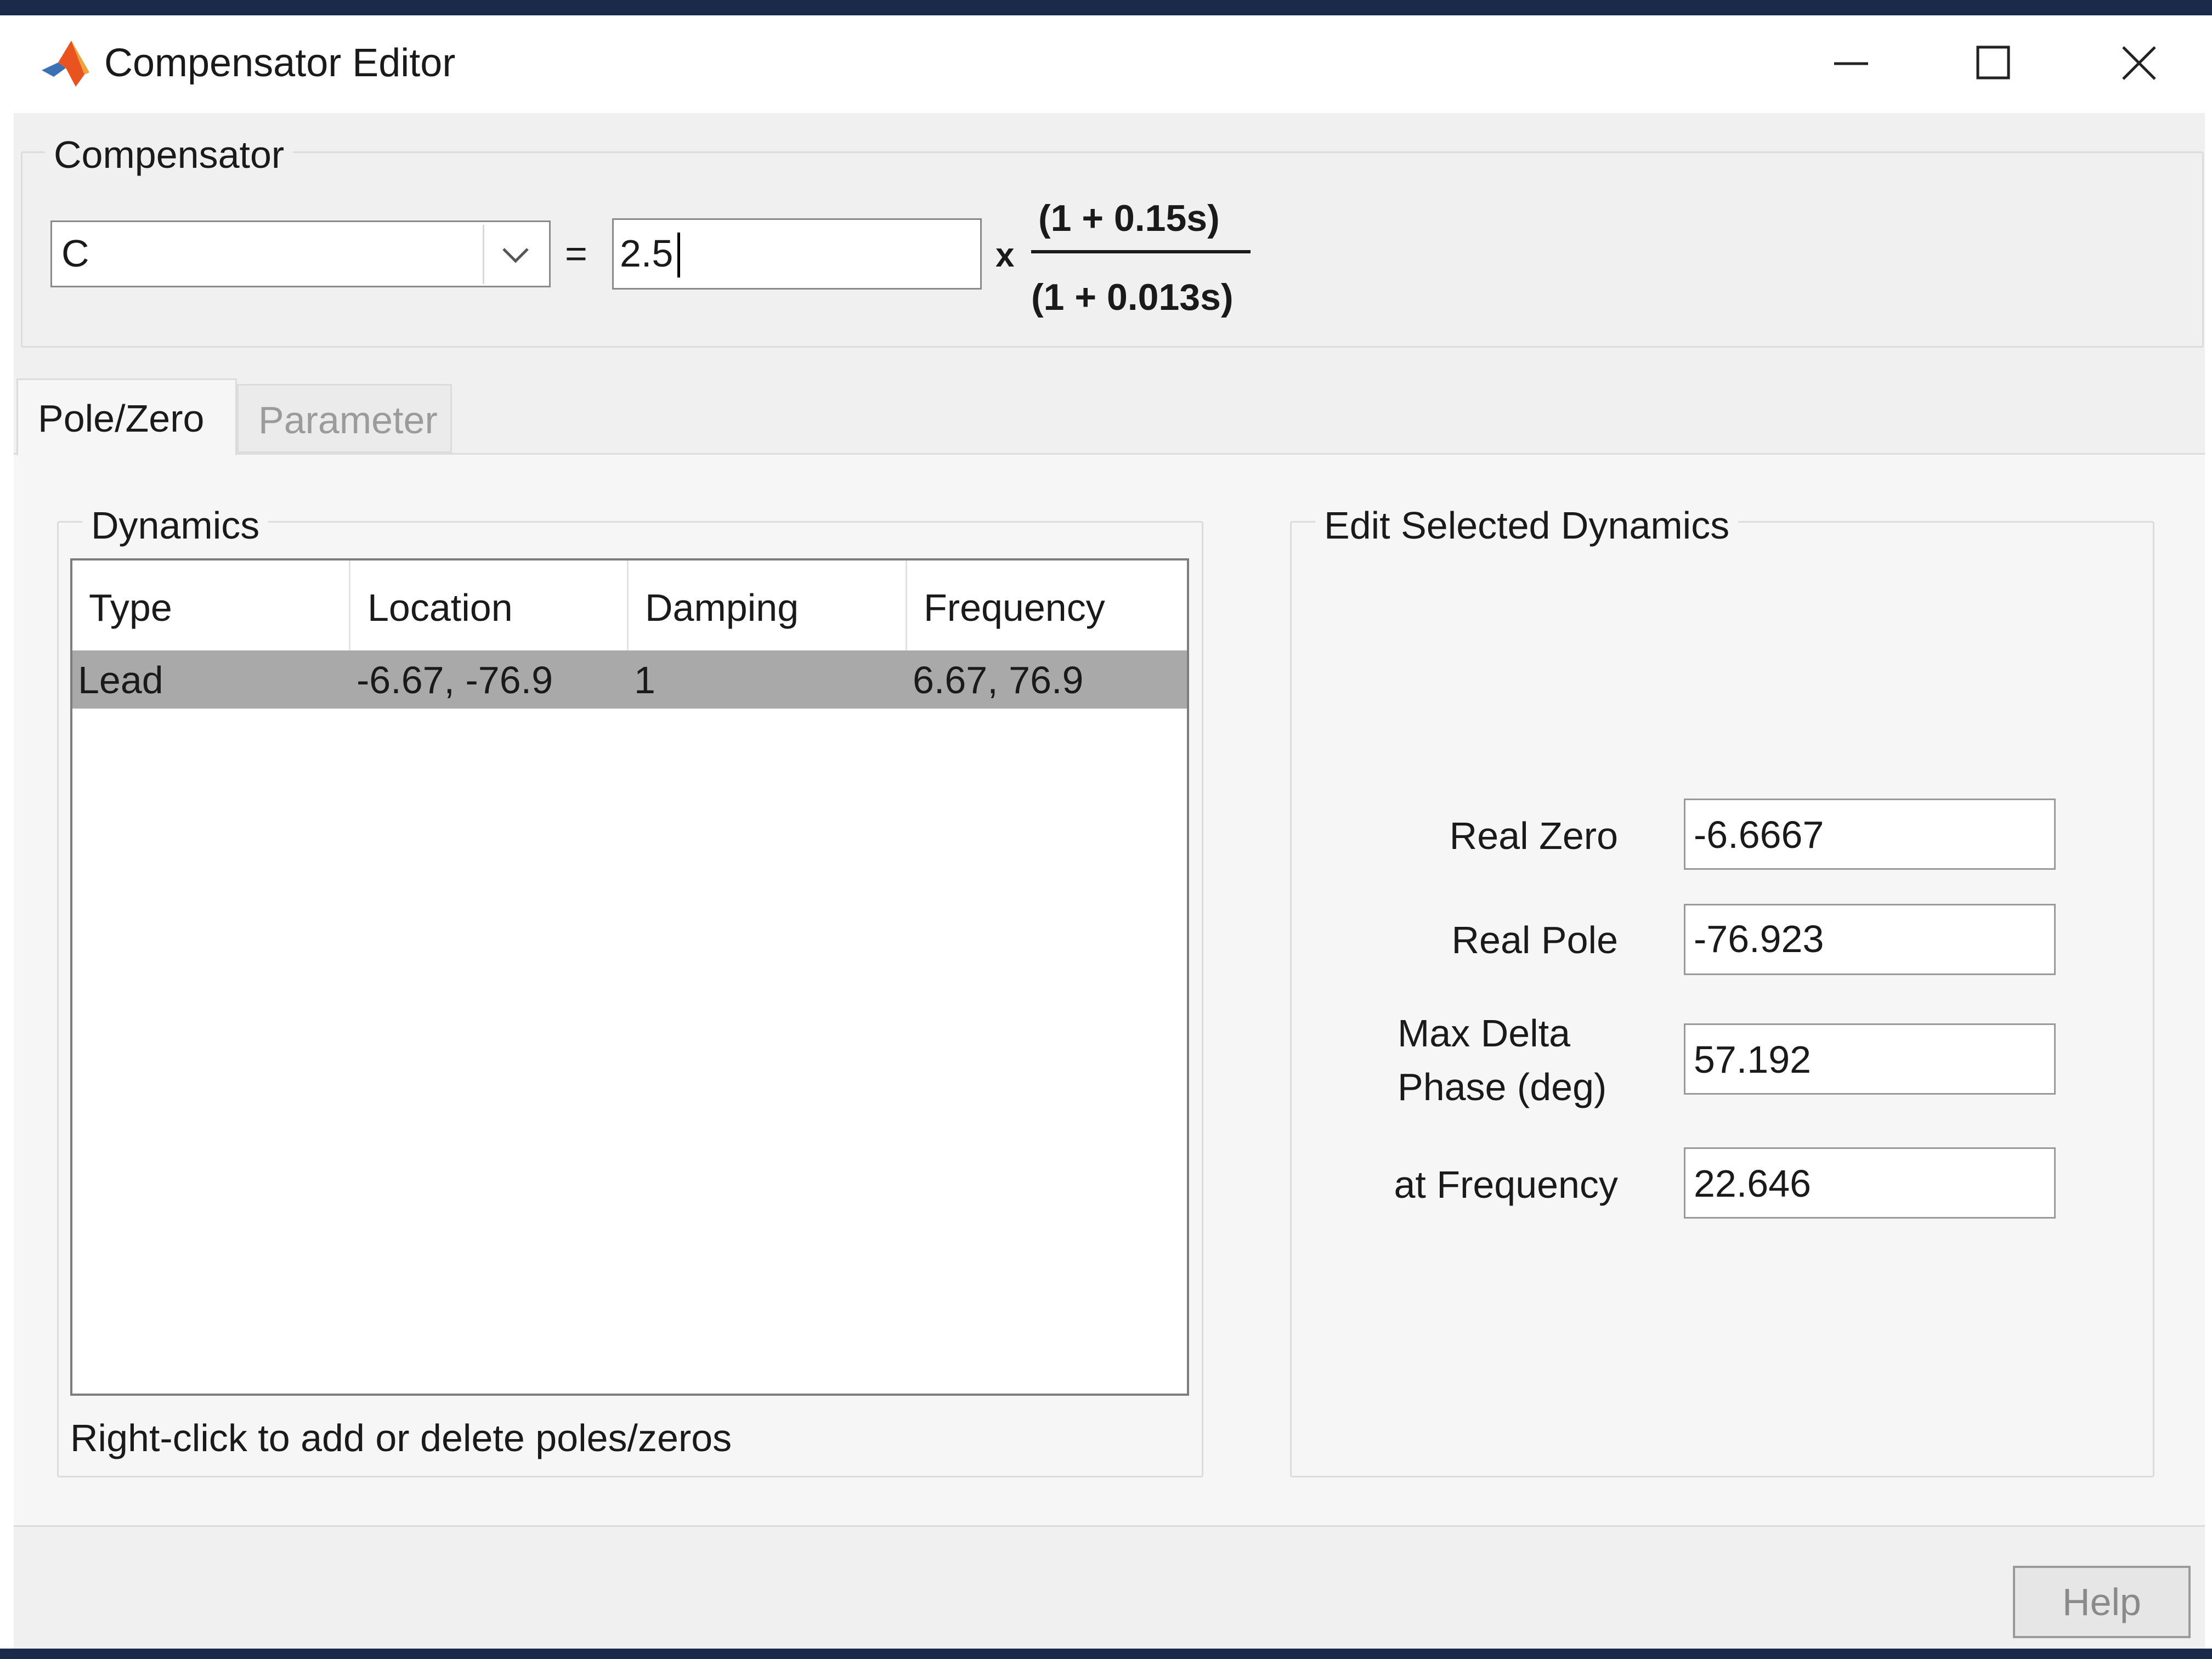  What do you see at coordinates (1506, 1184) in the screenshot?
I see `at-frequency-label: at Frequency` at bounding box center [1506, 1184].